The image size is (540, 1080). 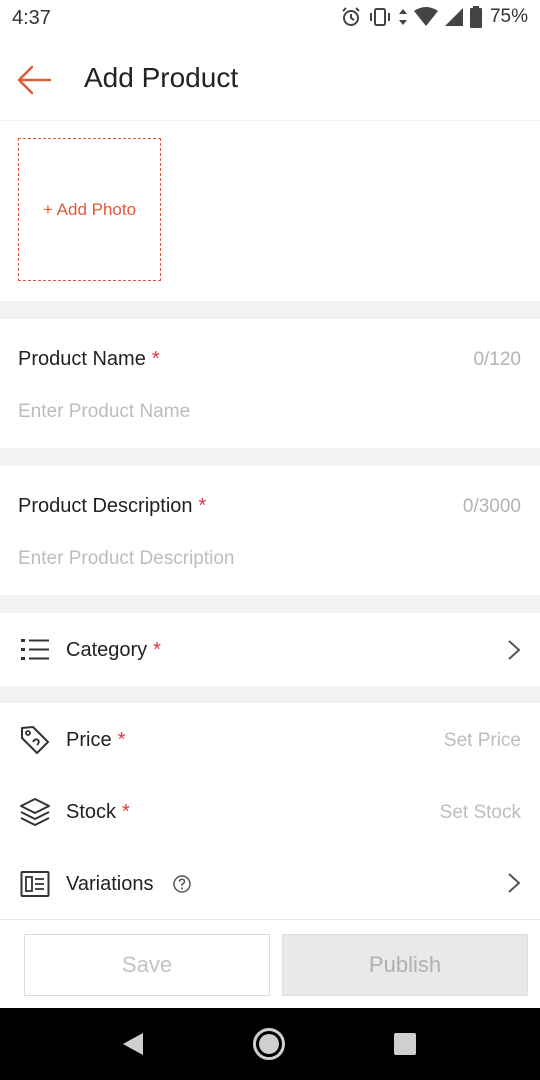 What do you see at coordinates (402, 17) in the screenshot?
I see `data-arrows-icon` at bounding box center [402, 17].